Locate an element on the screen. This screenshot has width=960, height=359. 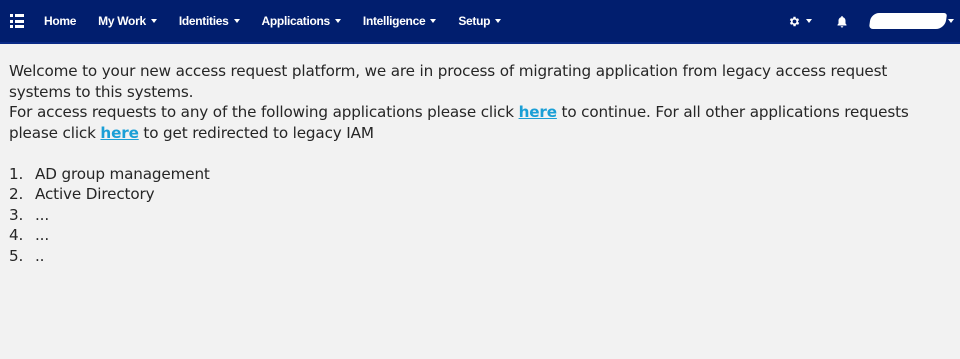
gear-icon is located at coordinates (794, 21).